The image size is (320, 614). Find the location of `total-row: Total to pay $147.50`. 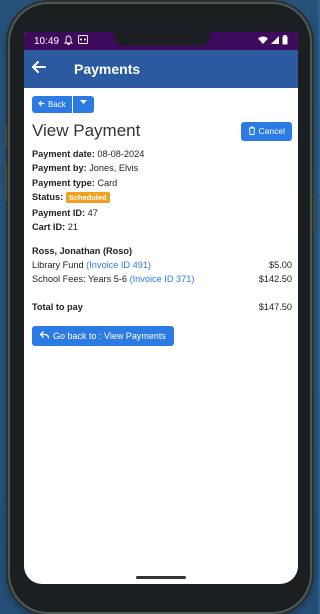

total-row: Total to pay $147.50 is located at coordinates (162, 307).